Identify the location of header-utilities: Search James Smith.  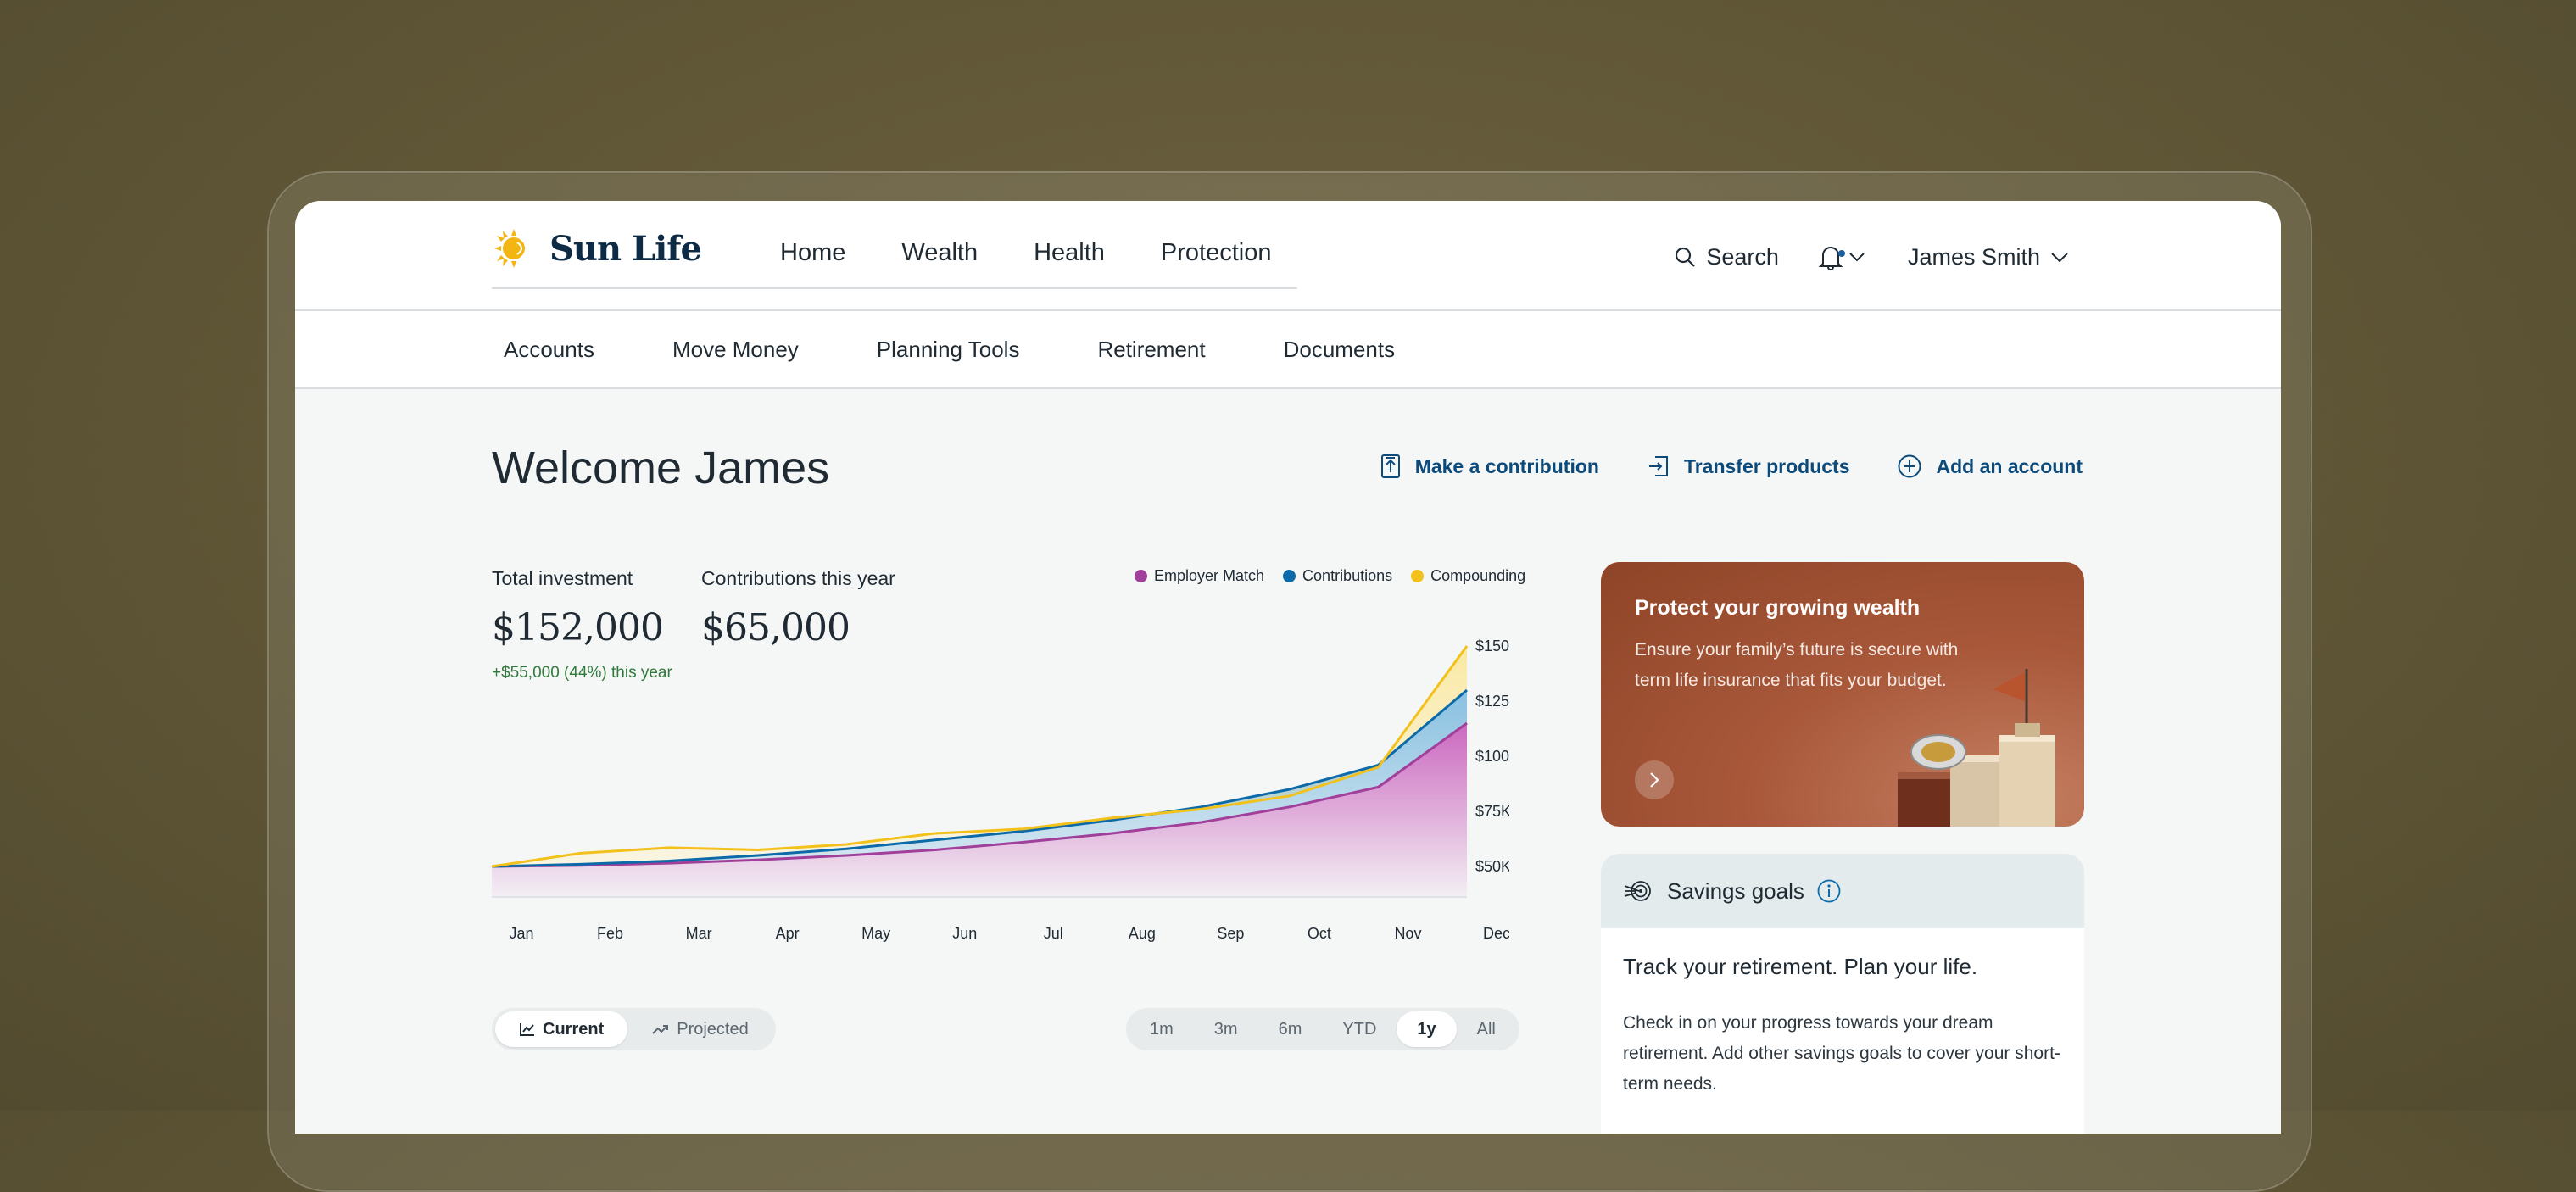
(1871, 257).